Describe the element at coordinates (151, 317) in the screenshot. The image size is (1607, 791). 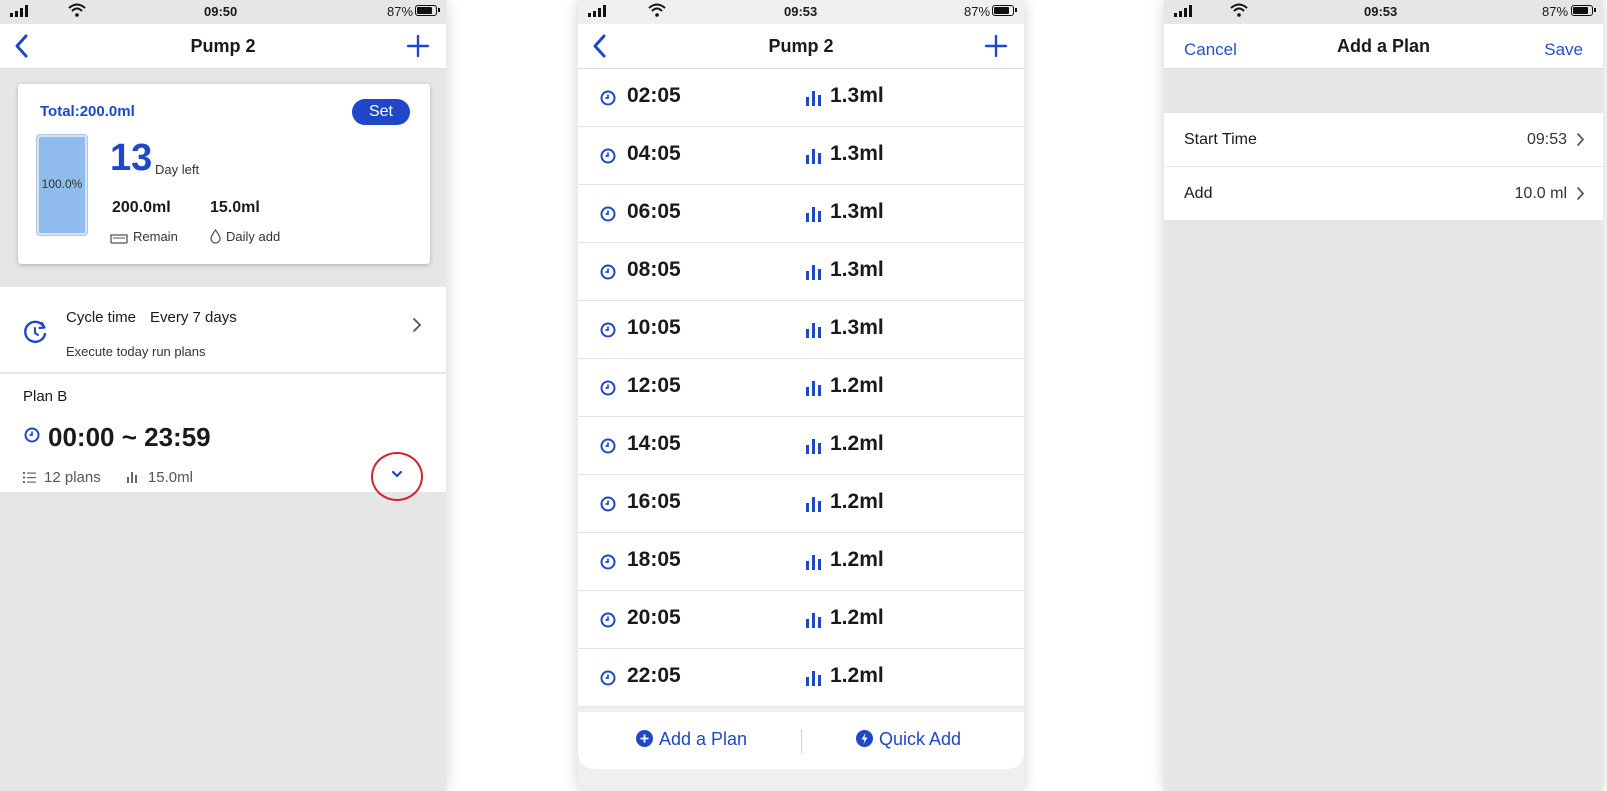
I see `cycle-time-line: Cycle time Every 7 days` at that location.